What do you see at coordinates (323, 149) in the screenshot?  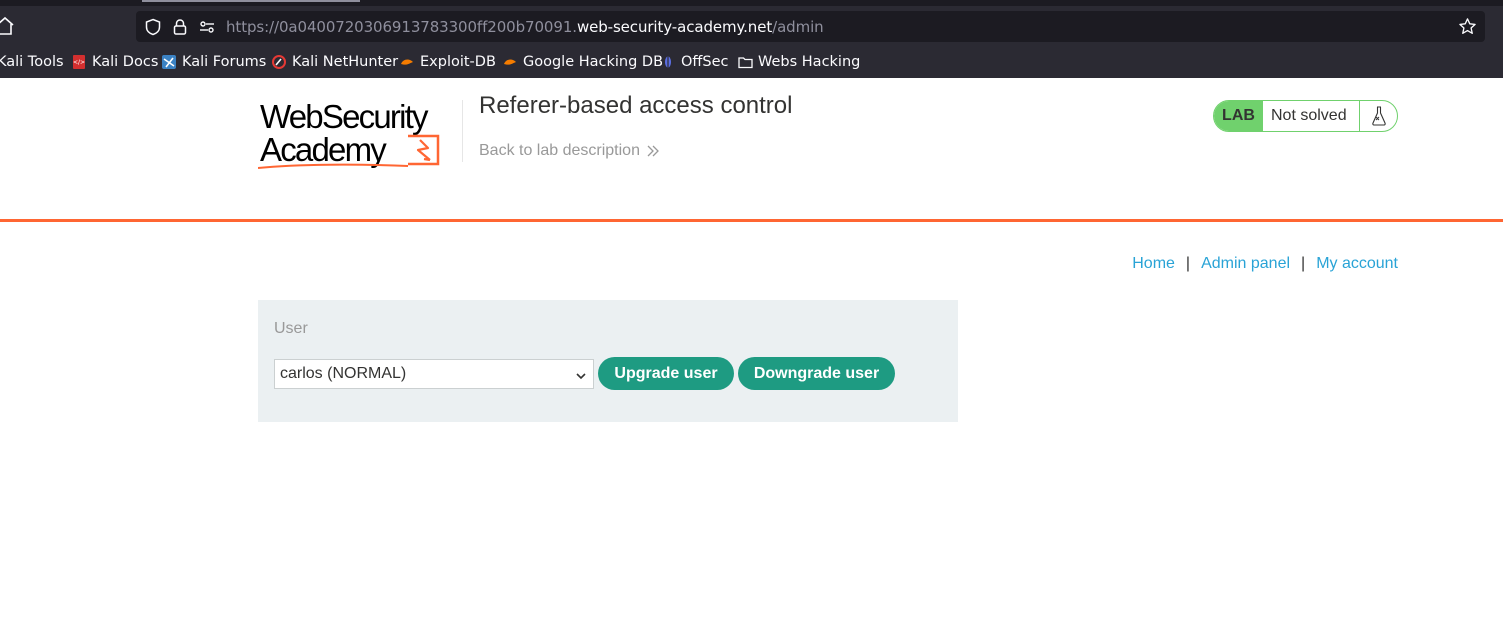 I see `logo-line2: Academy` at bounding box center [323, 149].